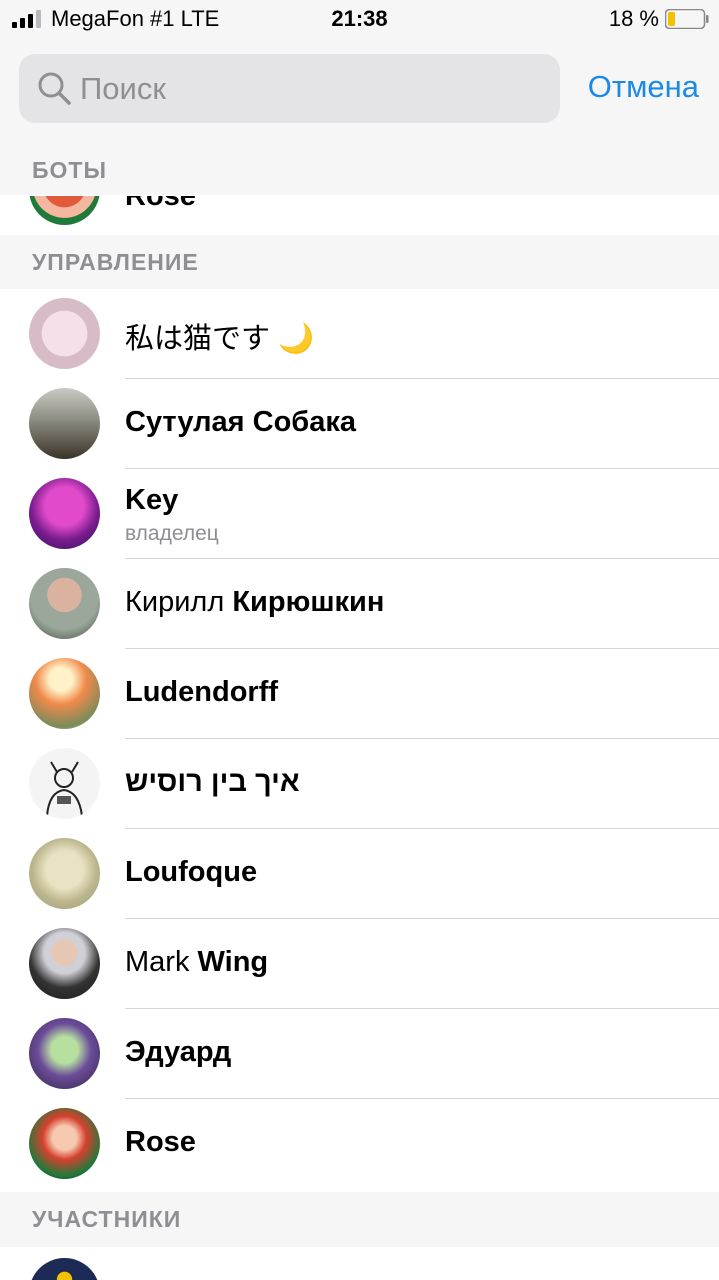 This screenshot has width=719, height=1280. Describe the element at coordinates (359, 964) in the screenshot. I see `list-item: Mark Wing` at that location.